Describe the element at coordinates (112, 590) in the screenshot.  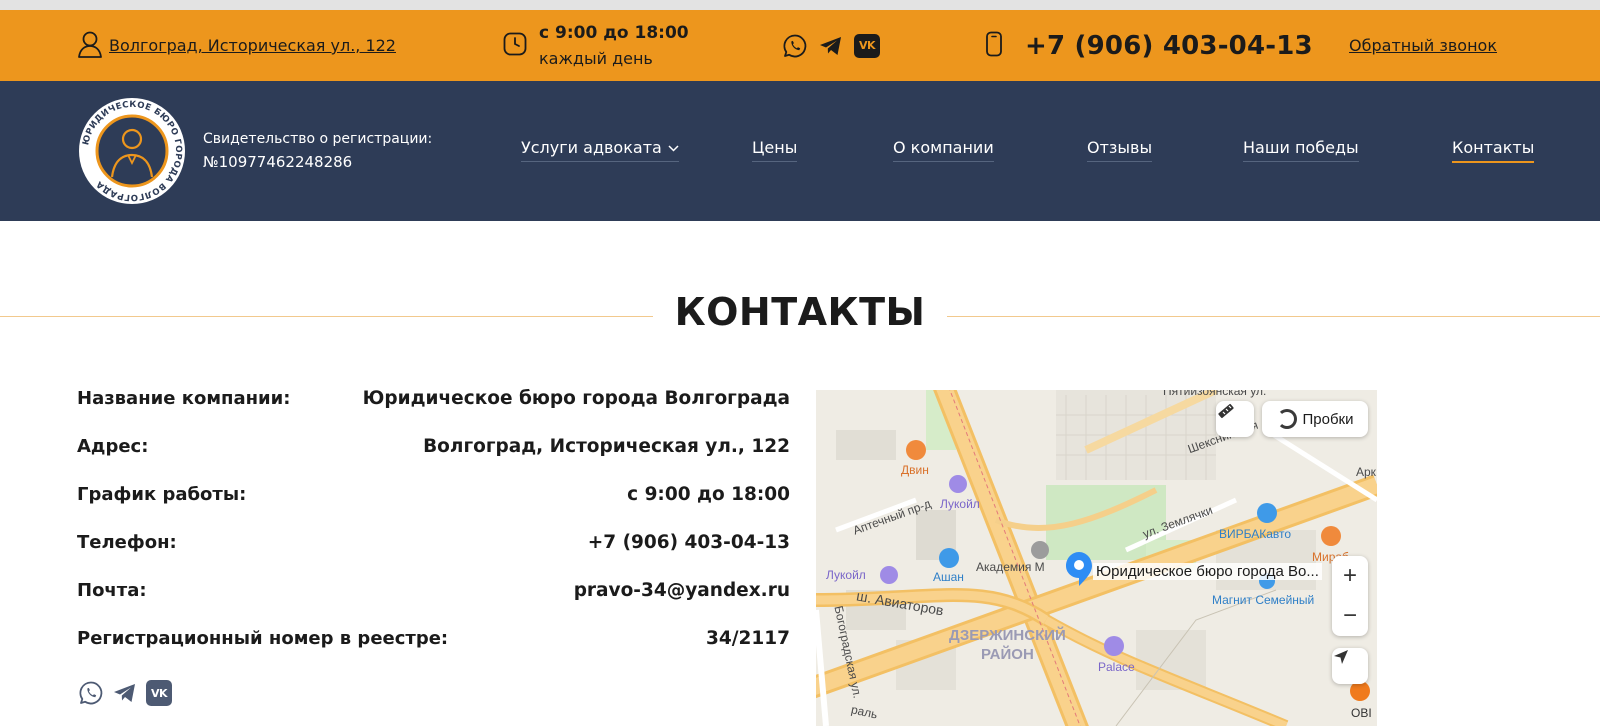
I see `info-key: Почта:` at that location.